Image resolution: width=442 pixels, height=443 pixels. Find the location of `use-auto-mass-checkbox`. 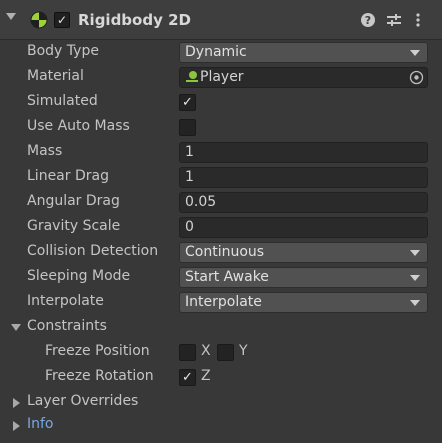

use-auto-mass-checkbox is located at coordinates (187, 127).